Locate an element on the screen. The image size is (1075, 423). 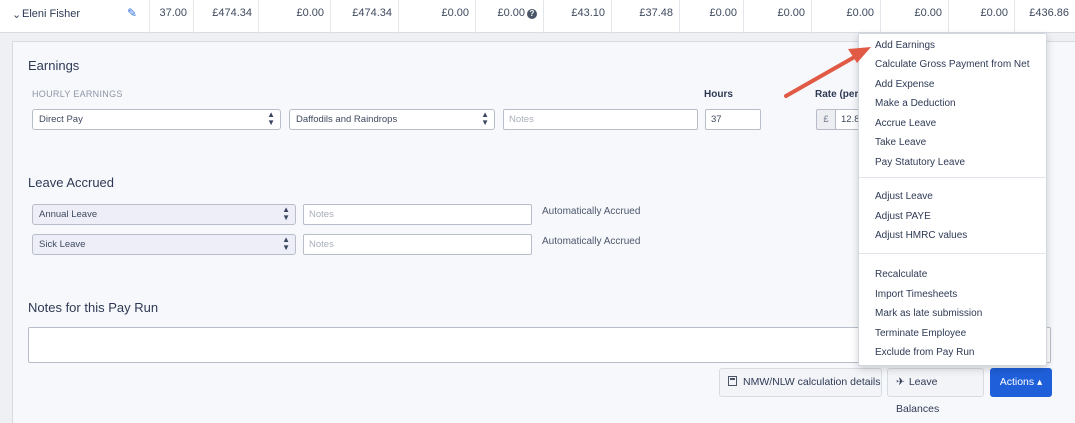
value-cell-text: £0.00 is located at coordinates (511, 13).